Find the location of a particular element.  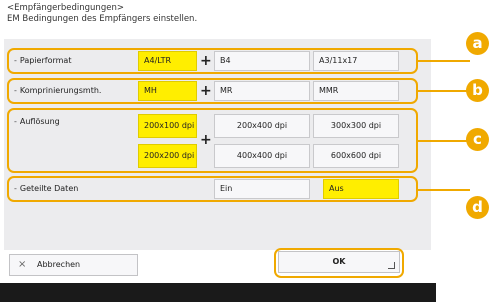

cancel-button-label: Abbrechen is located at coordinates (59, 264).